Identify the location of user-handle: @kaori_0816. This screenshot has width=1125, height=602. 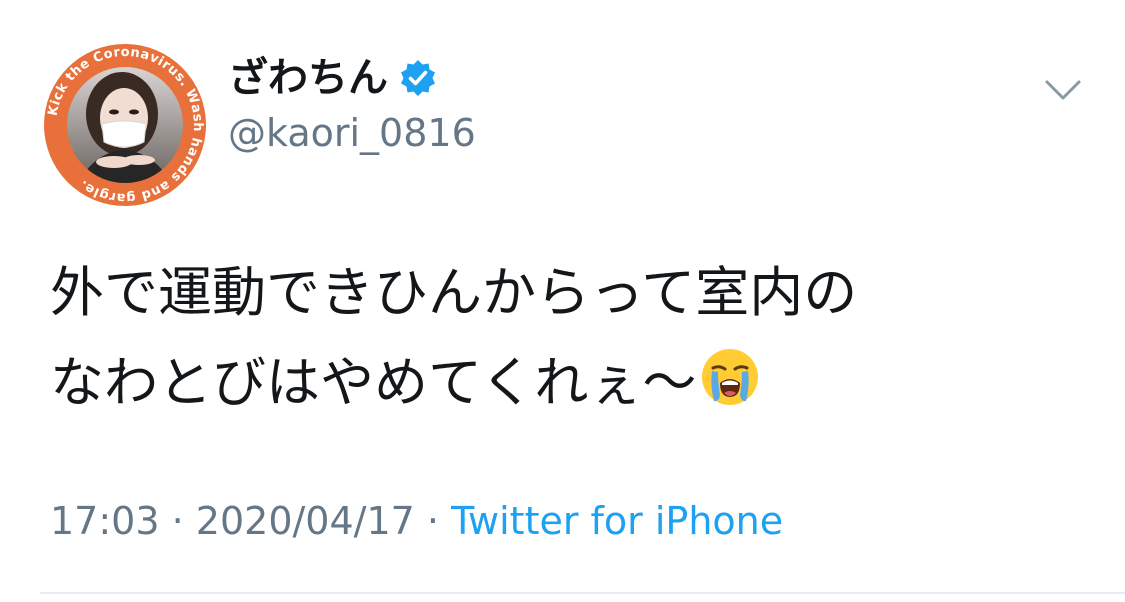
(352, 133).